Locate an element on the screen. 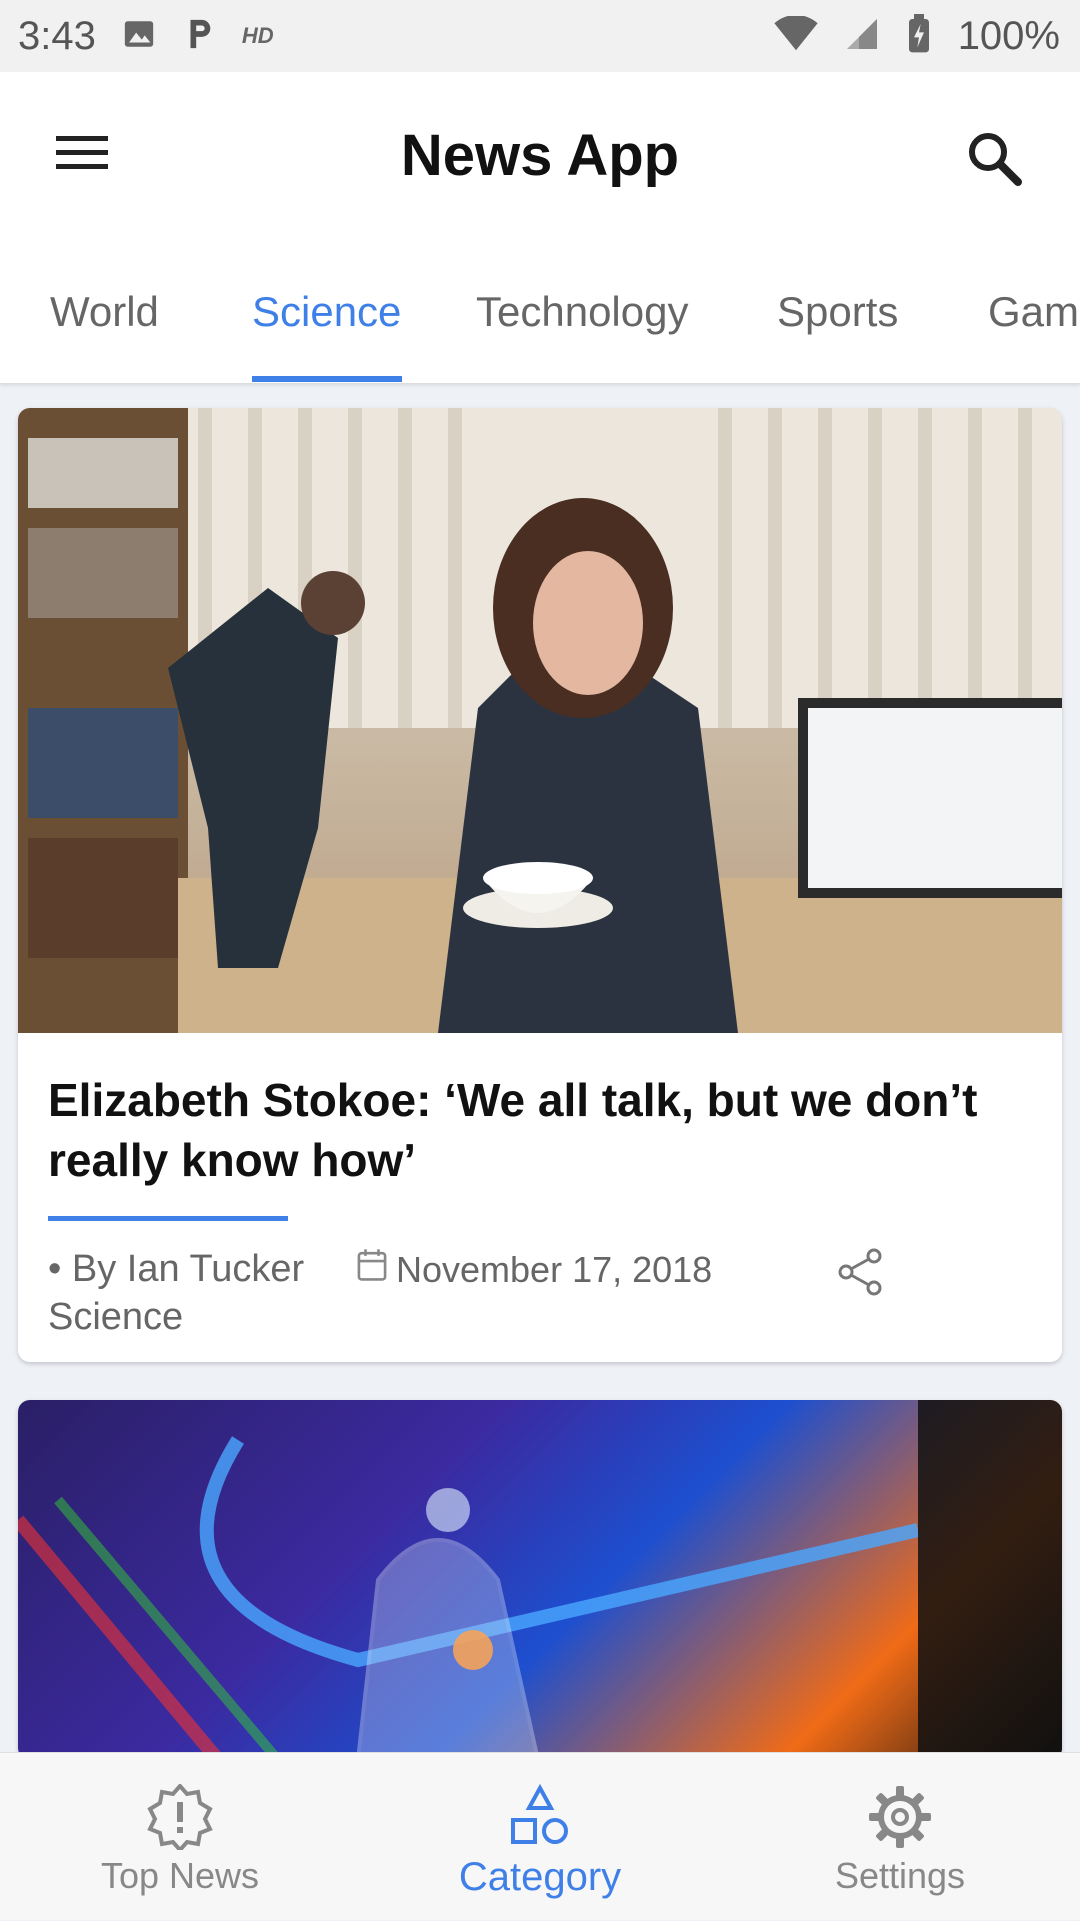 This screenshot has height=1921, width=1080. app-bar: News App is located at coordinates (540, 156).